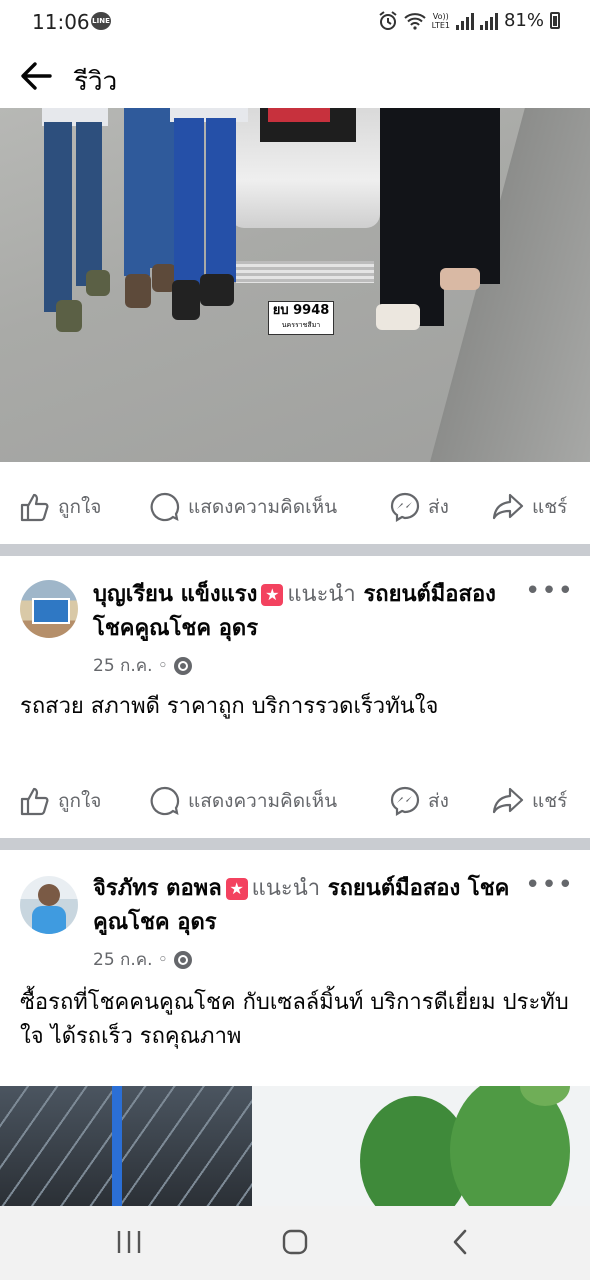 The height and width of the screenshot is (1280, 590). I want to click on back-nav-icon, so click(460, 1242).